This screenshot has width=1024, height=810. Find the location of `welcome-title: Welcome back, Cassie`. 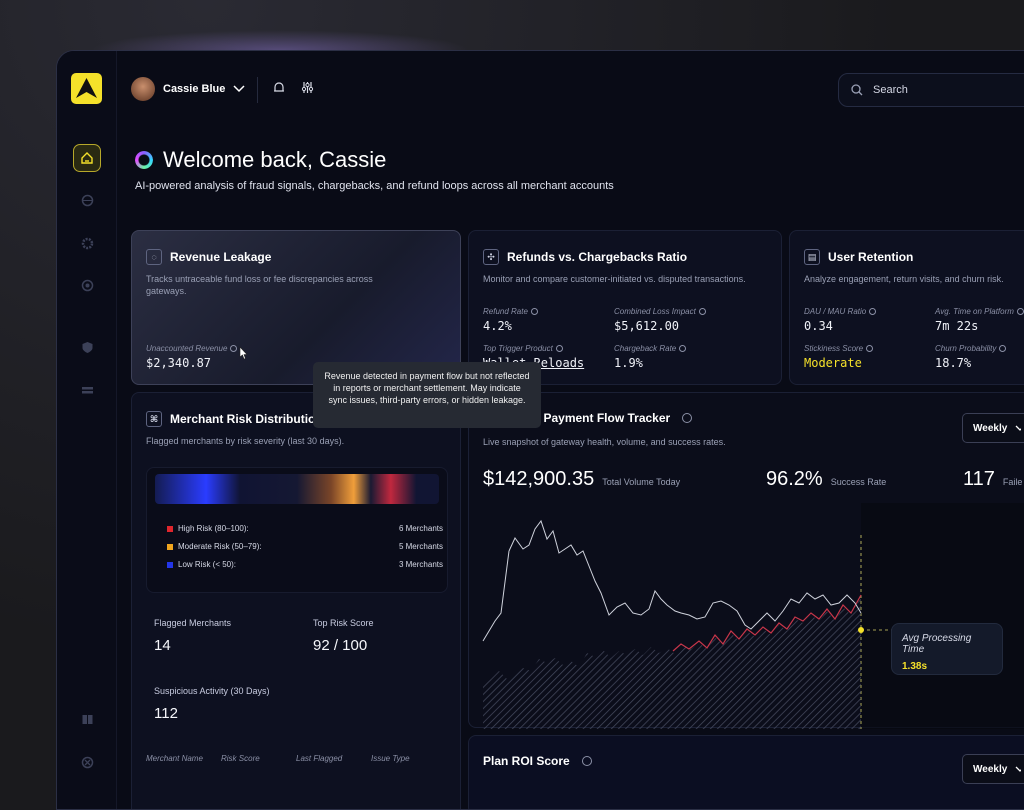

welcome-title: Welcome back, Cassie is located at coordinates (275, 159).